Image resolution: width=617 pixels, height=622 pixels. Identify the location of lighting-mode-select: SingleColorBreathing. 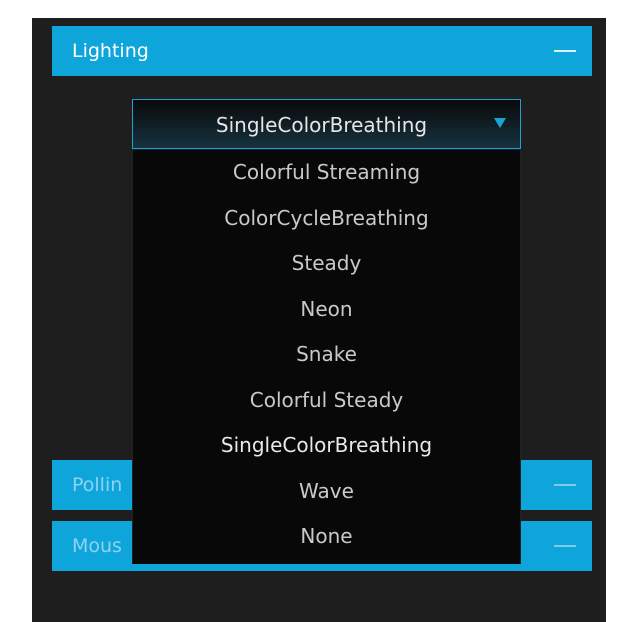
(326, 124).